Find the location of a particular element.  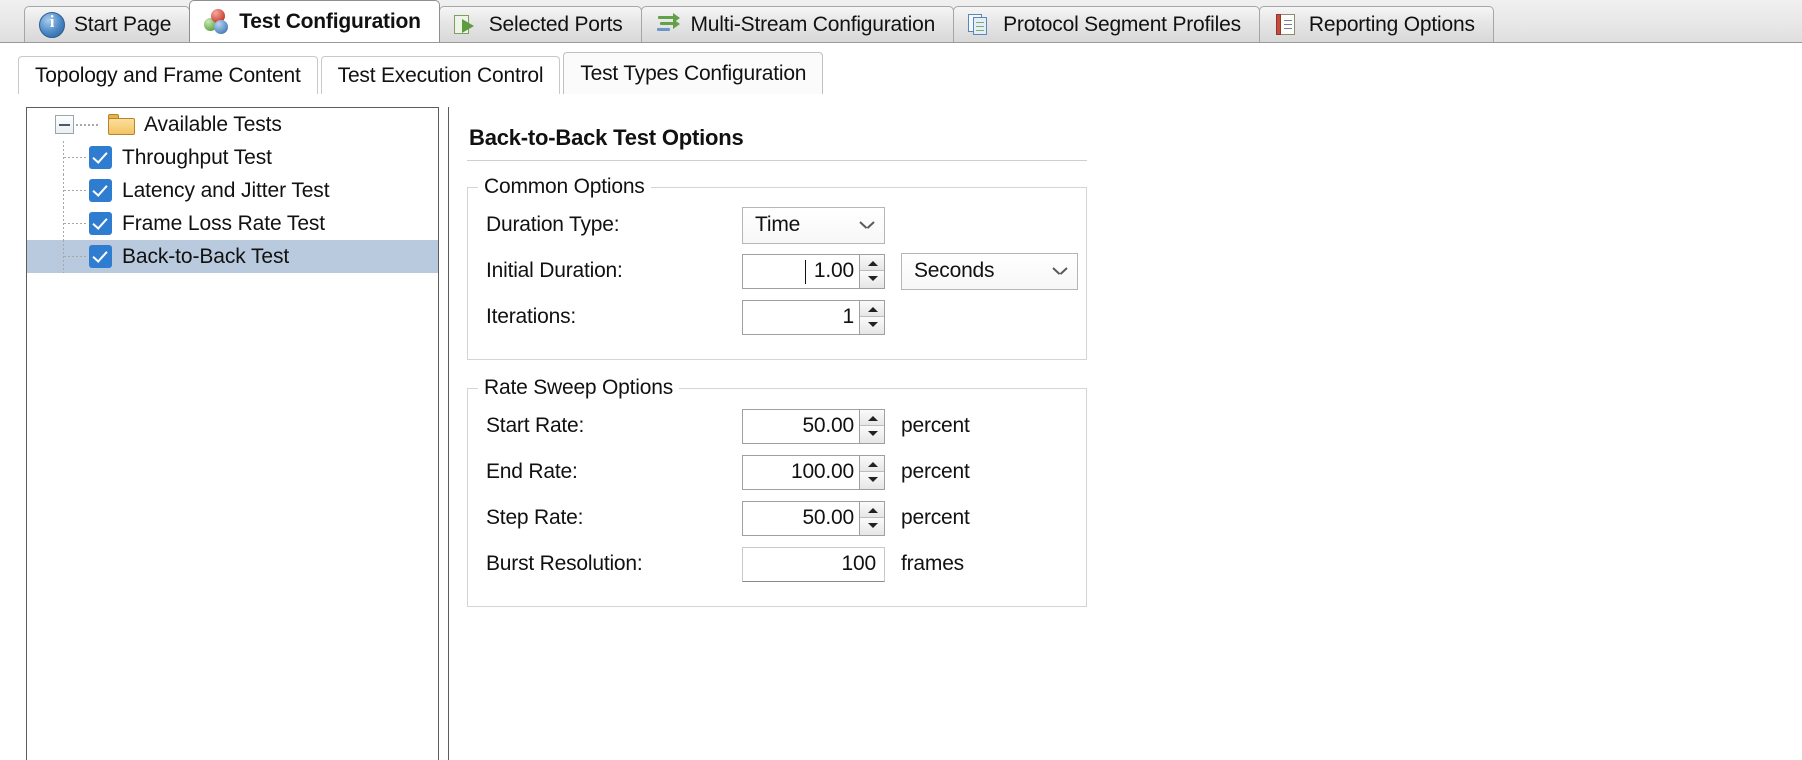

tab-label: Reporting Options is located at coordinates (1391, 24).